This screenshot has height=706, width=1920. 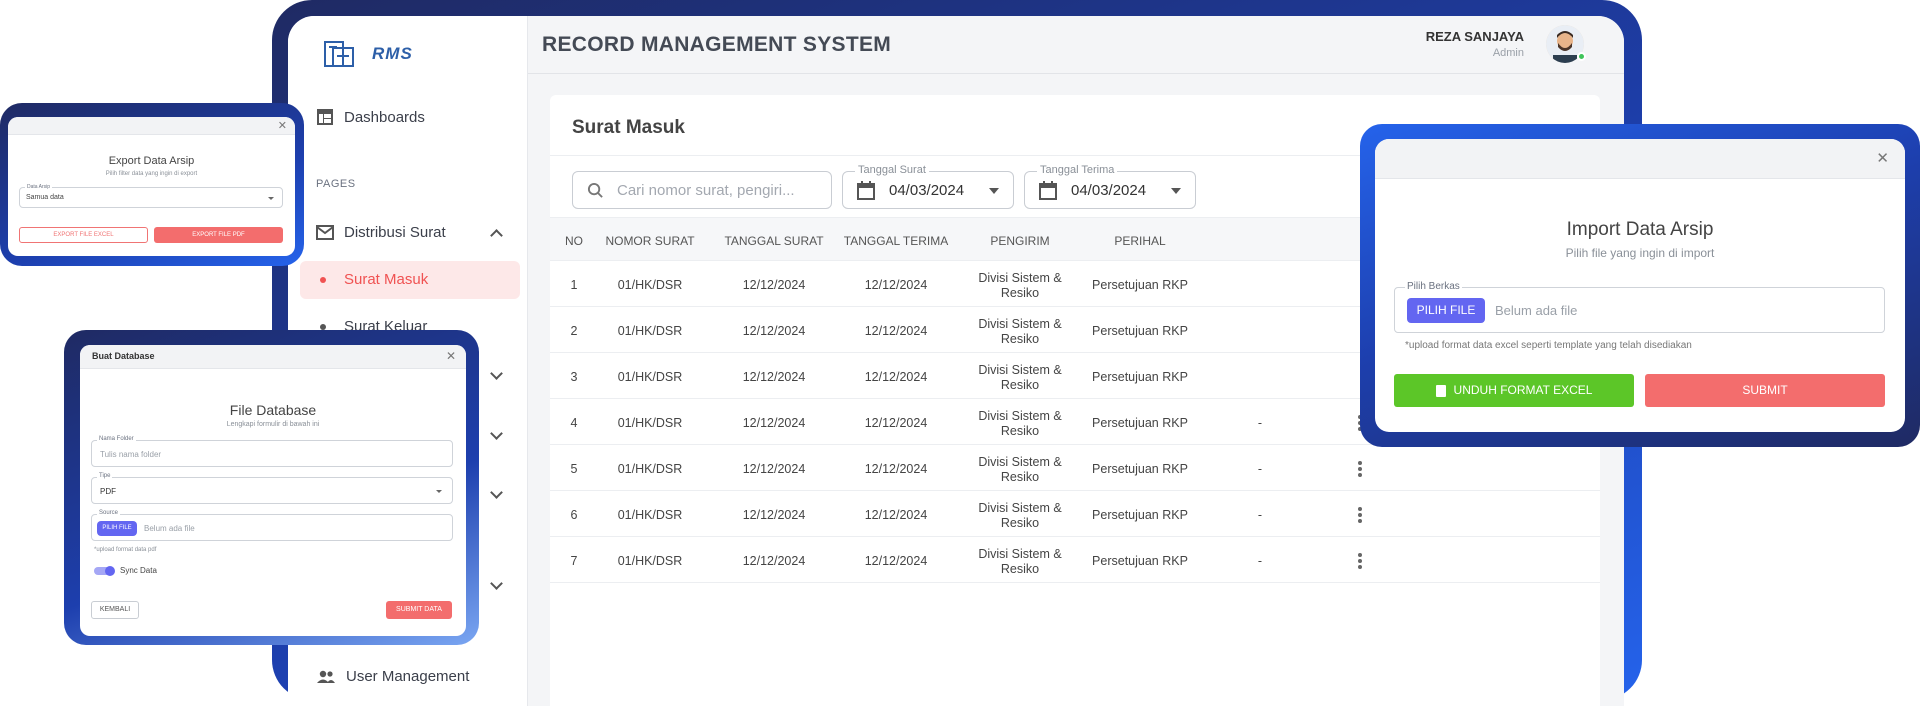 I want to click on submit-button: SUBMIT, so click(x=1765, y=390).